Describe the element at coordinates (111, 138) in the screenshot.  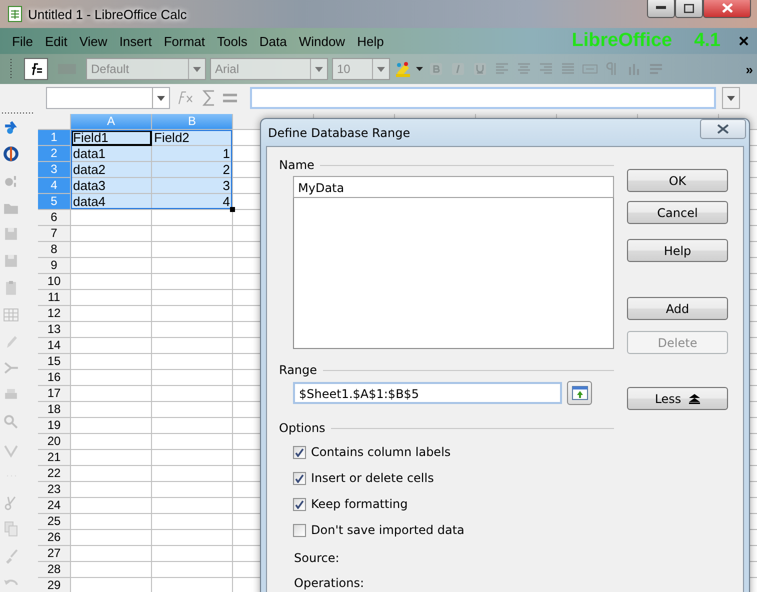
I see `table-cell: Field1` at that location.